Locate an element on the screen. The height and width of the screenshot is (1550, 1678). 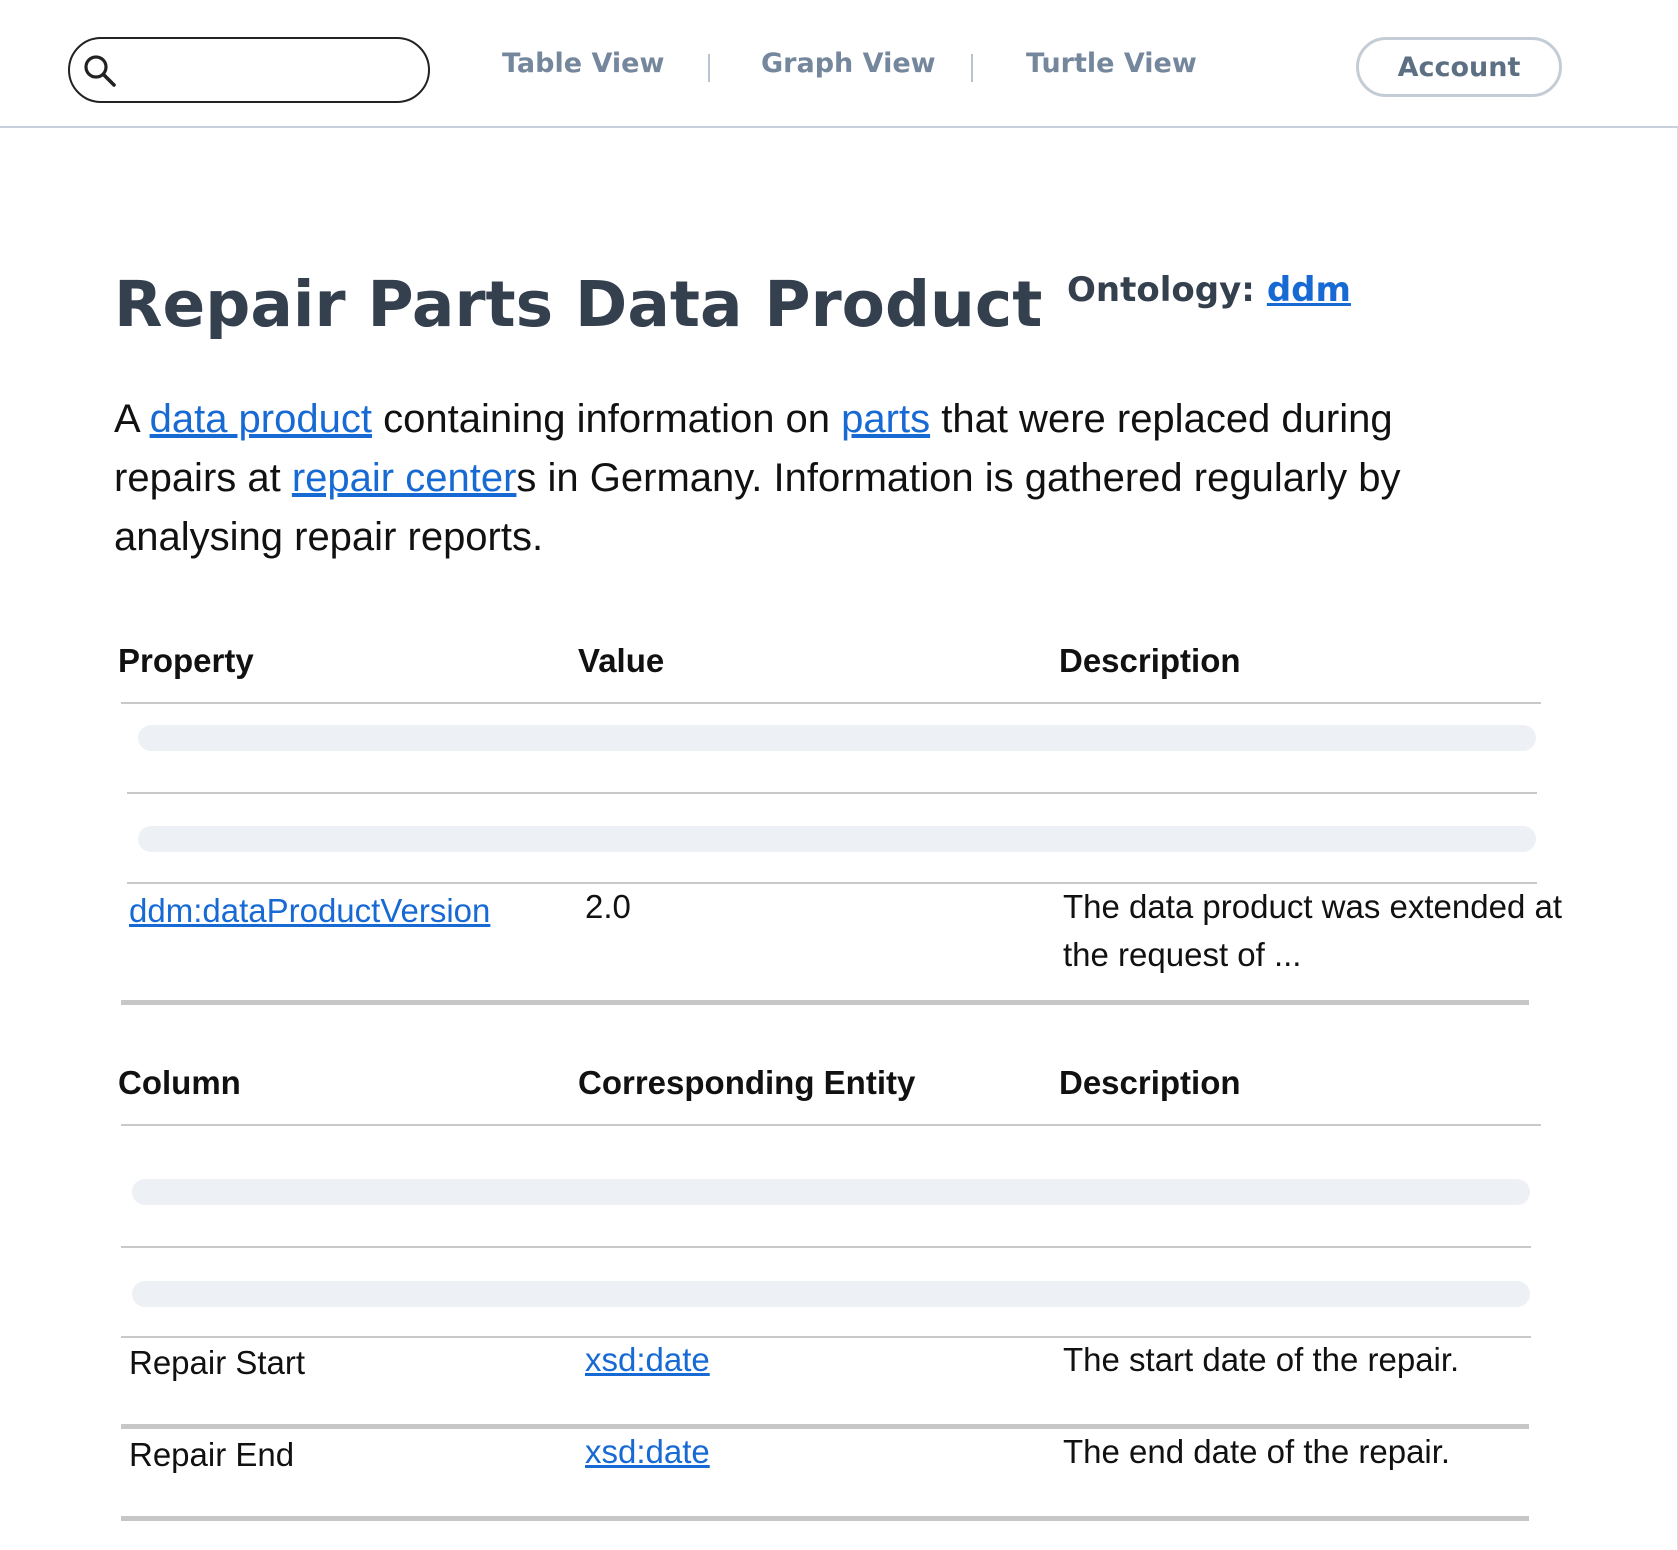
value-cell: 2.0 is located at coordinates (608, 906).